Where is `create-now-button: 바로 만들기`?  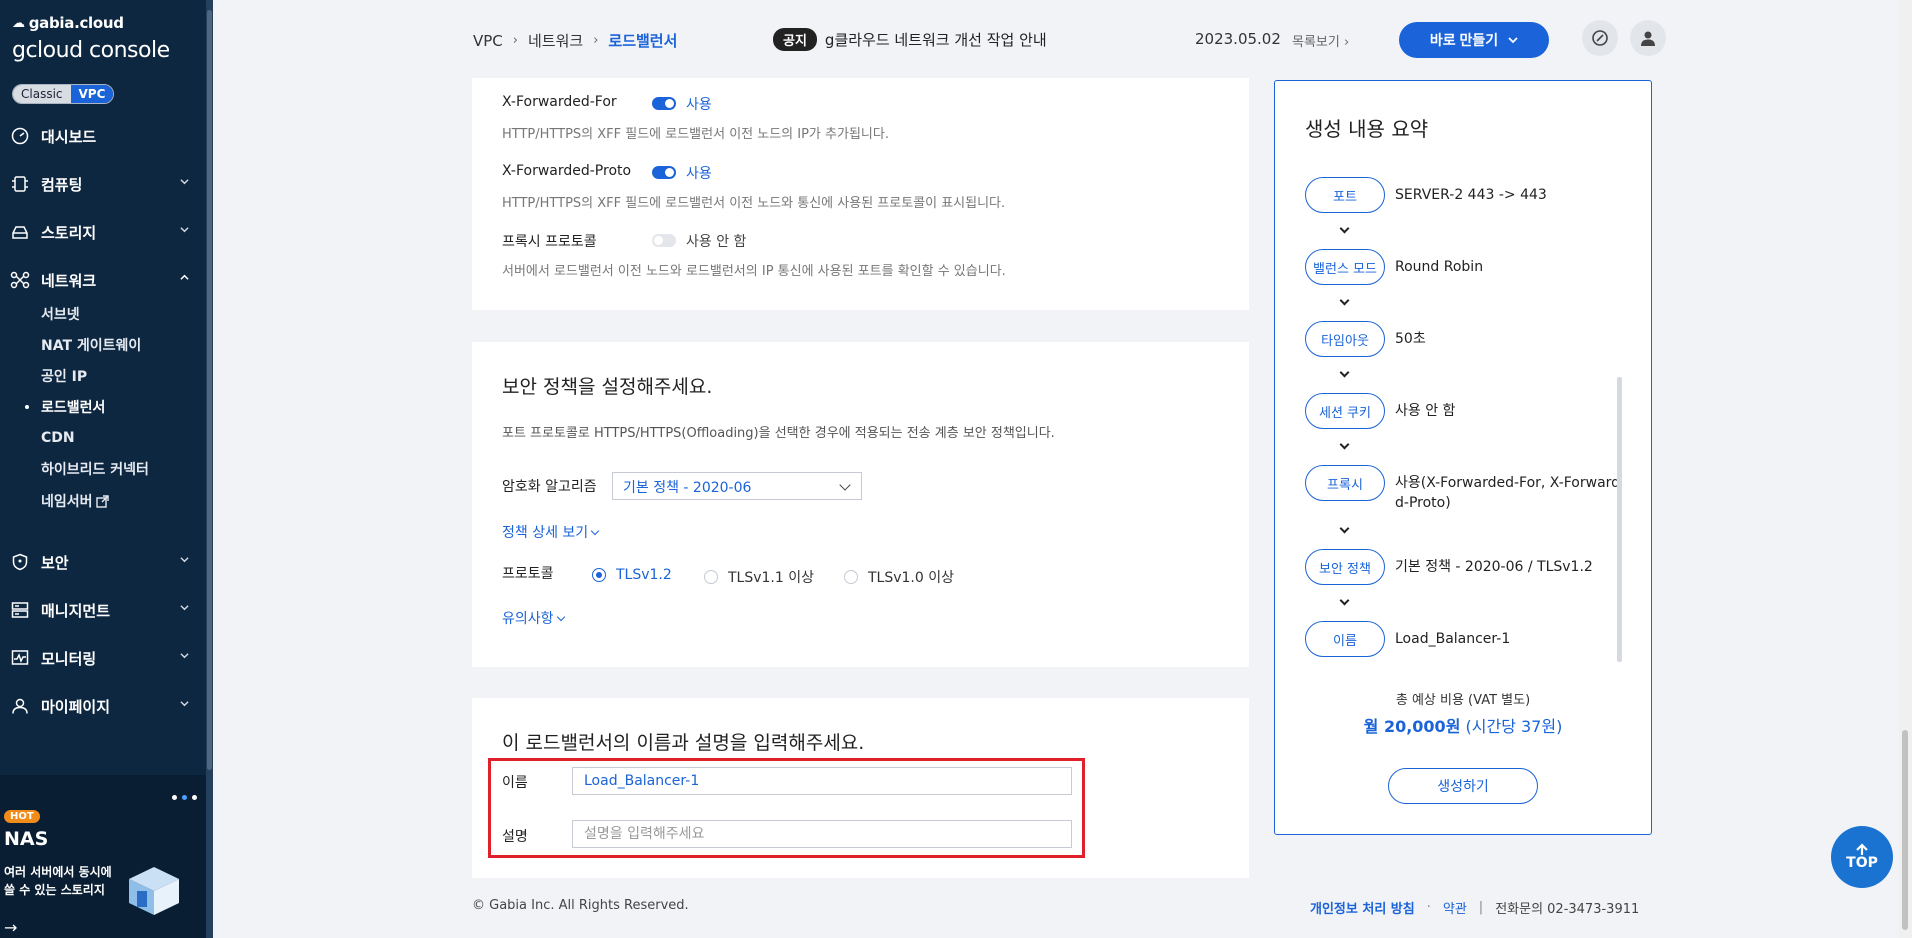 create-now-button: 바로 만들기 is located at coordinates (1474, 40).